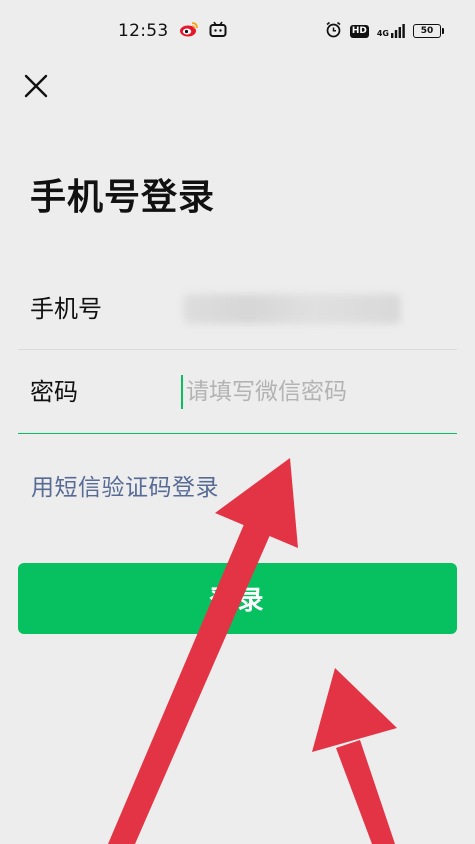 The height and width of the screenshot is (844, 475). I want to click on battery-level: 50, so click(427, 31).